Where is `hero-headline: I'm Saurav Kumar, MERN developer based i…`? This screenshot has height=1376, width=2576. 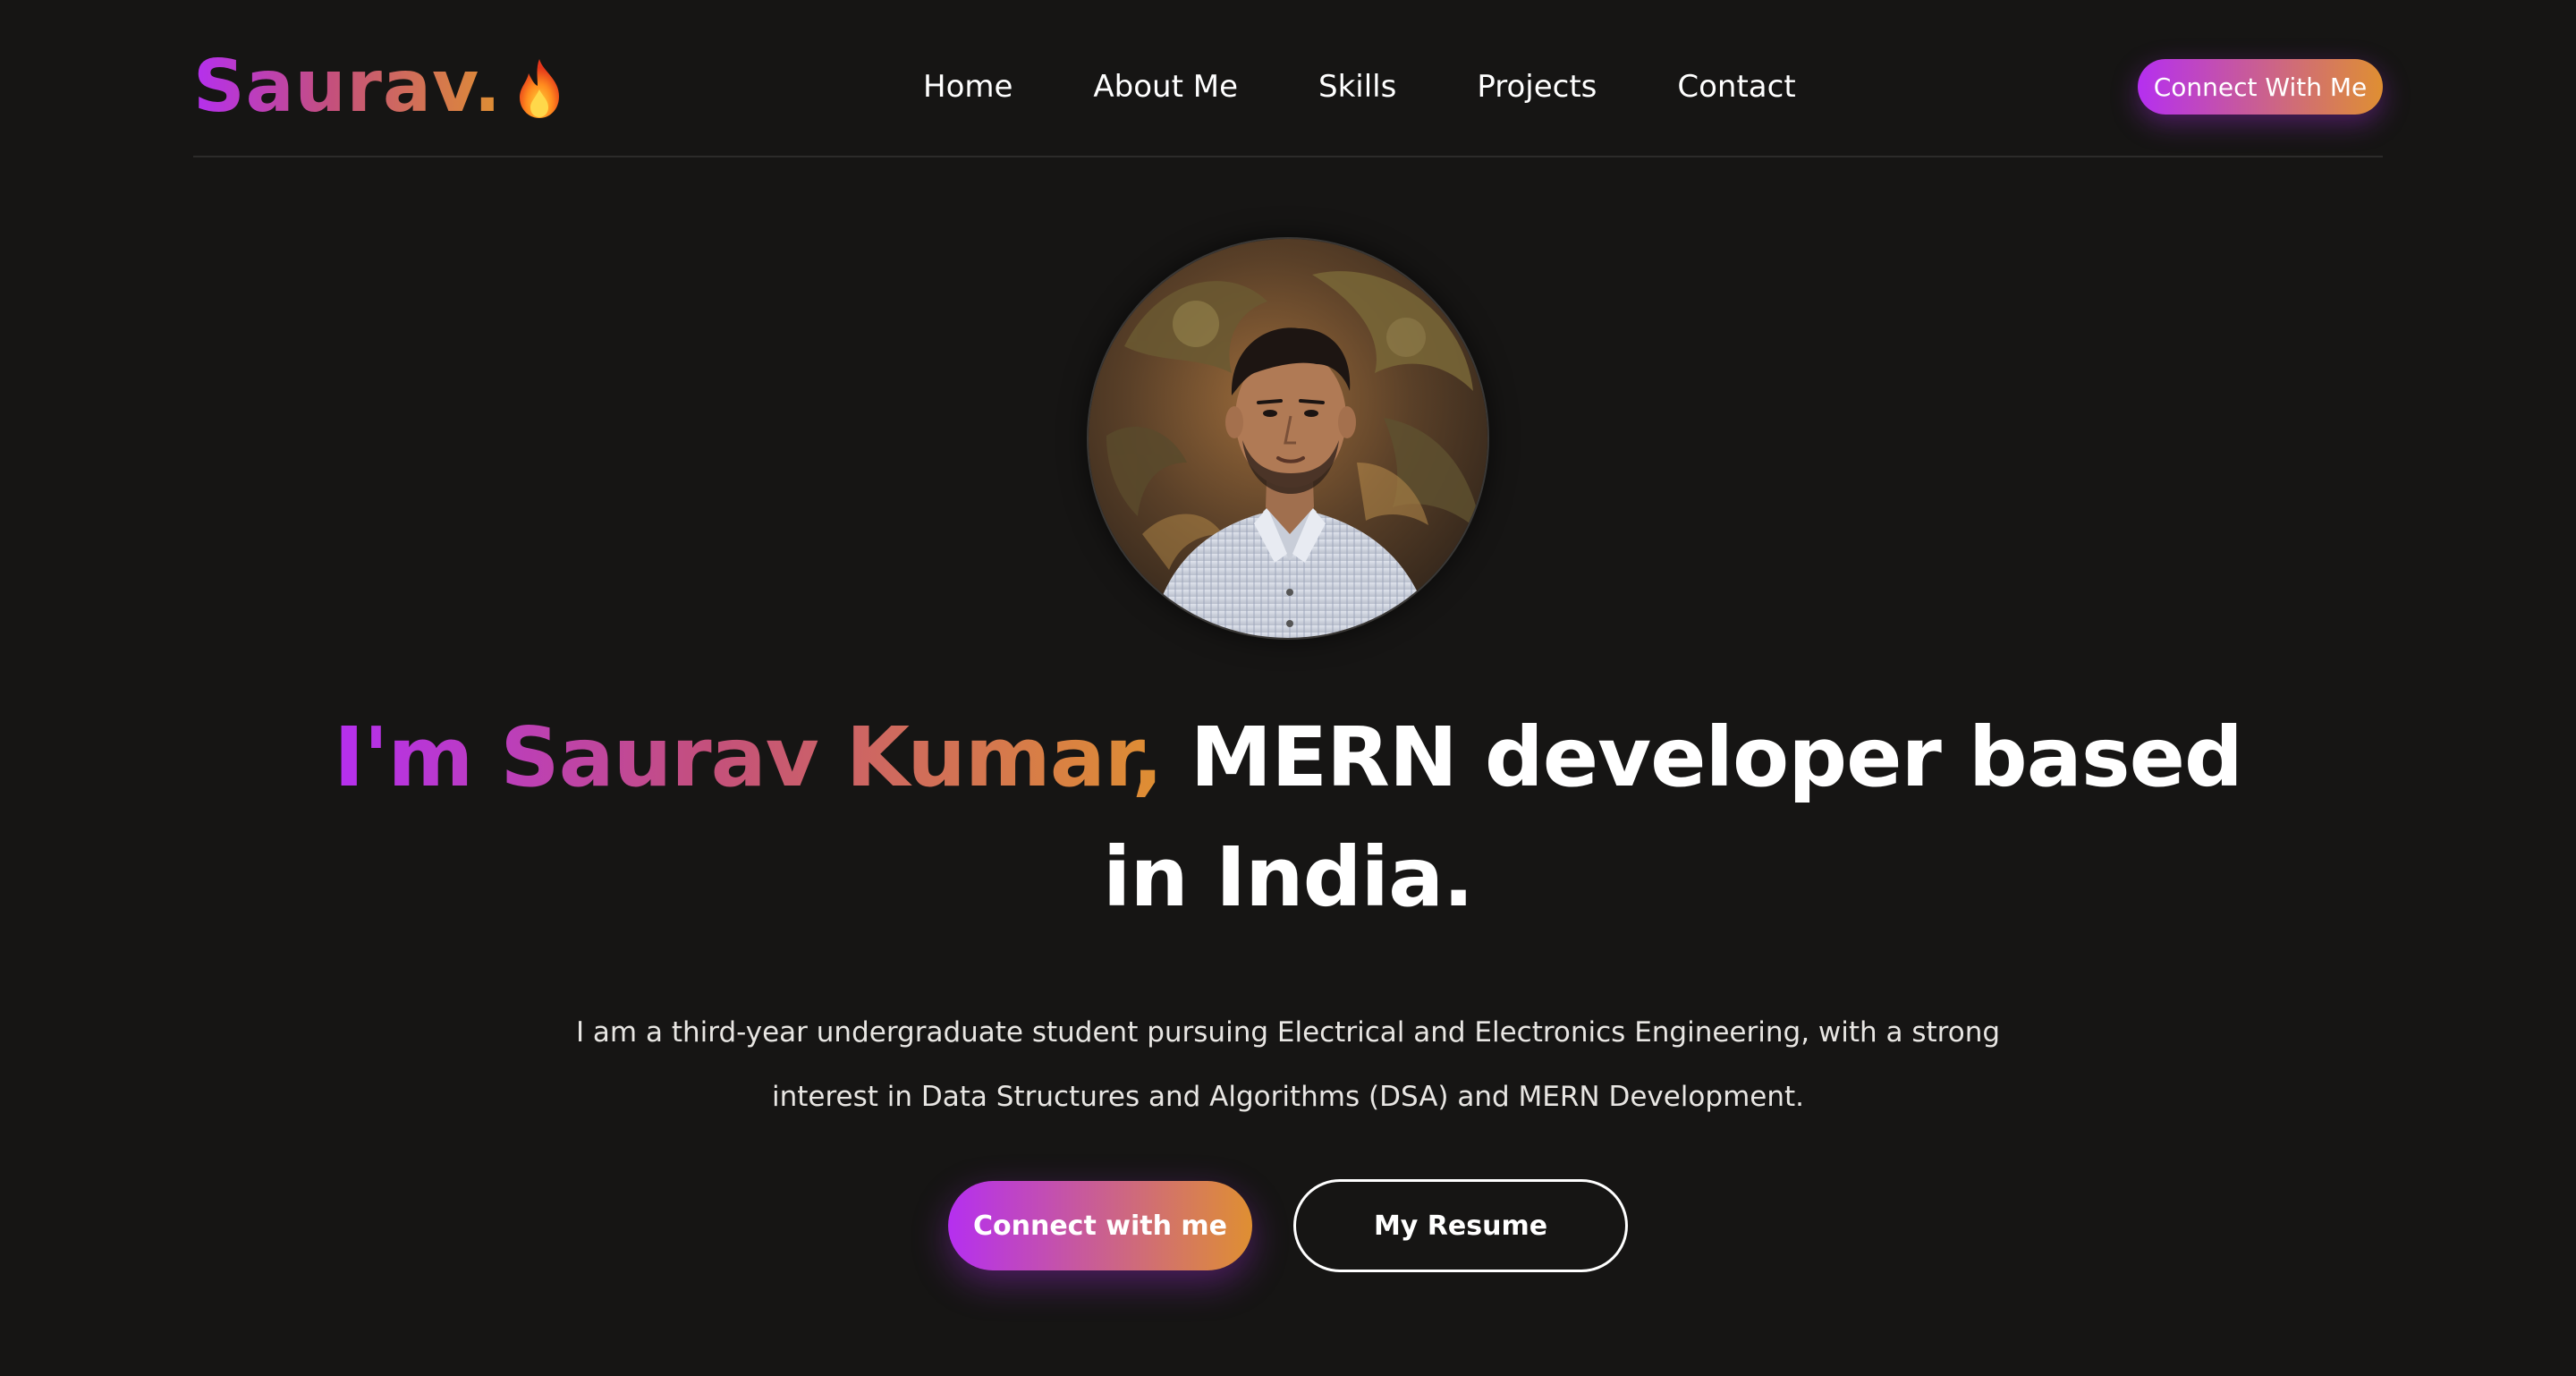
hero-headline: I'm Saurav Kumar, MERN developer based i… is located at coordinates (1288, 818).